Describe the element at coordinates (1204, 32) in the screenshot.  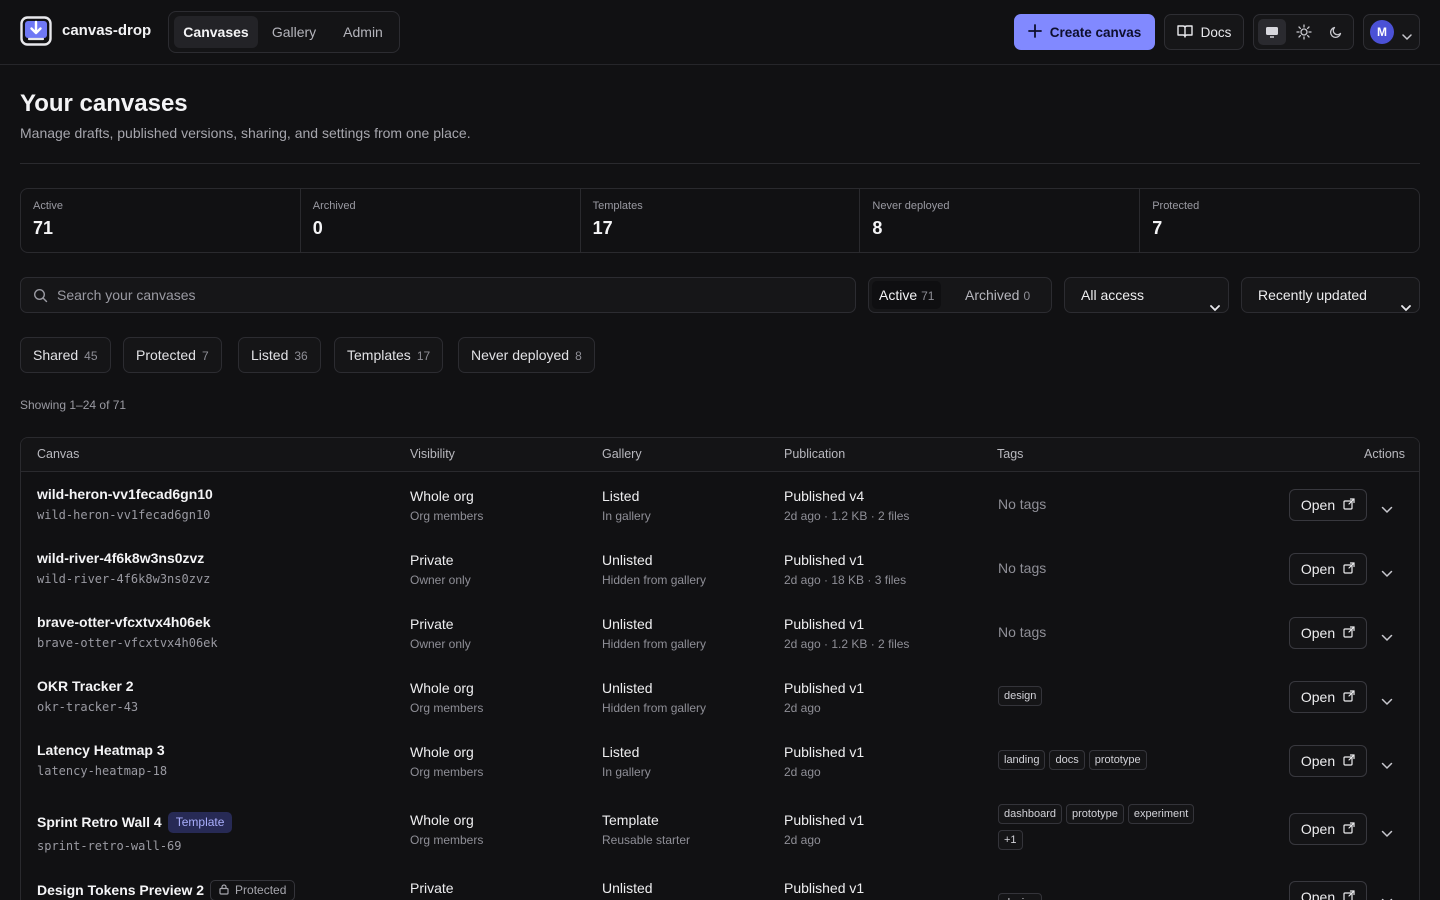
I see `docs-button: Docs` at that location.